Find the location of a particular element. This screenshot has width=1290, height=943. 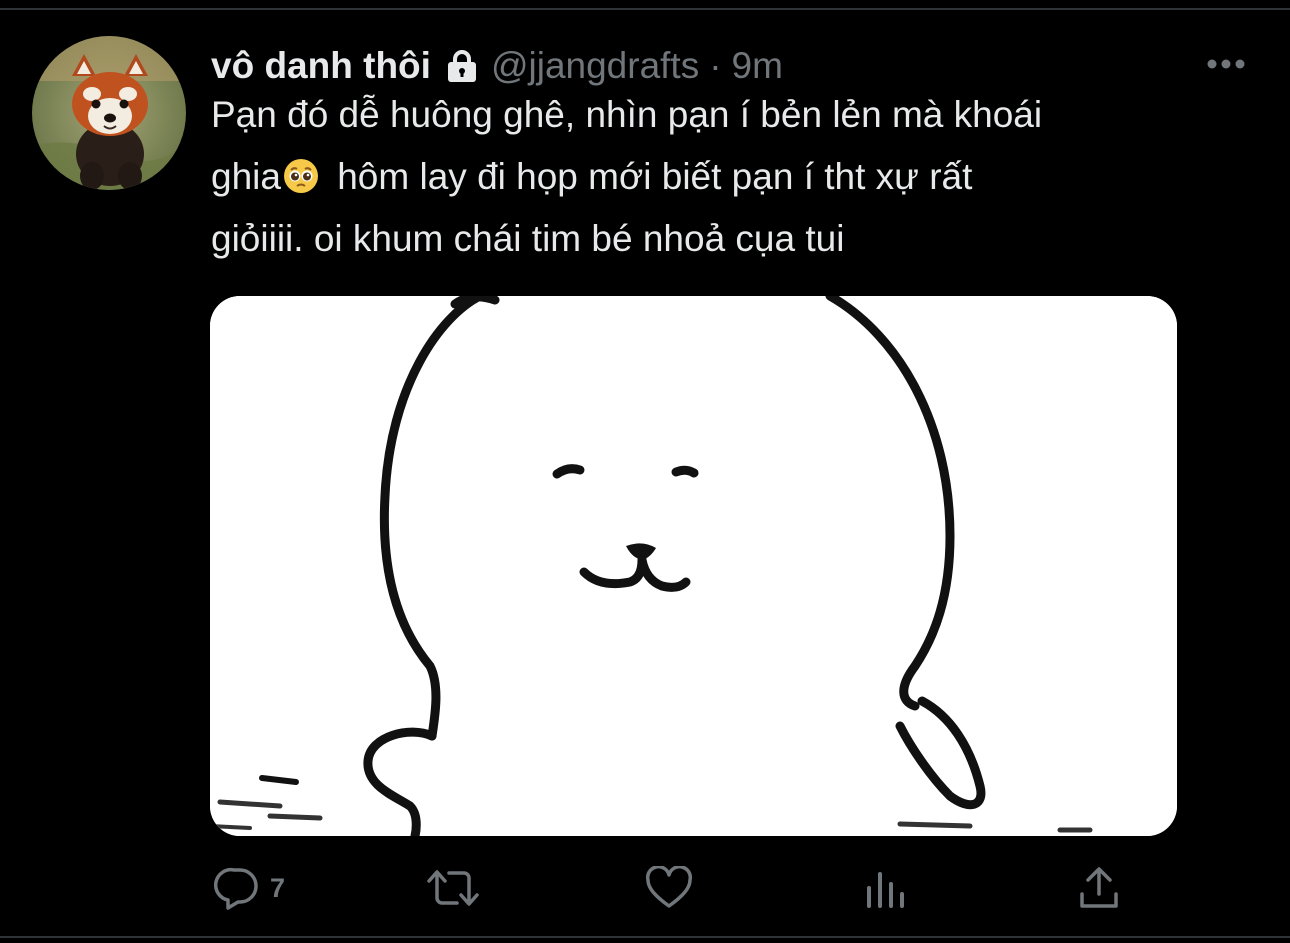

avatar is located at coordinates (109, 113).